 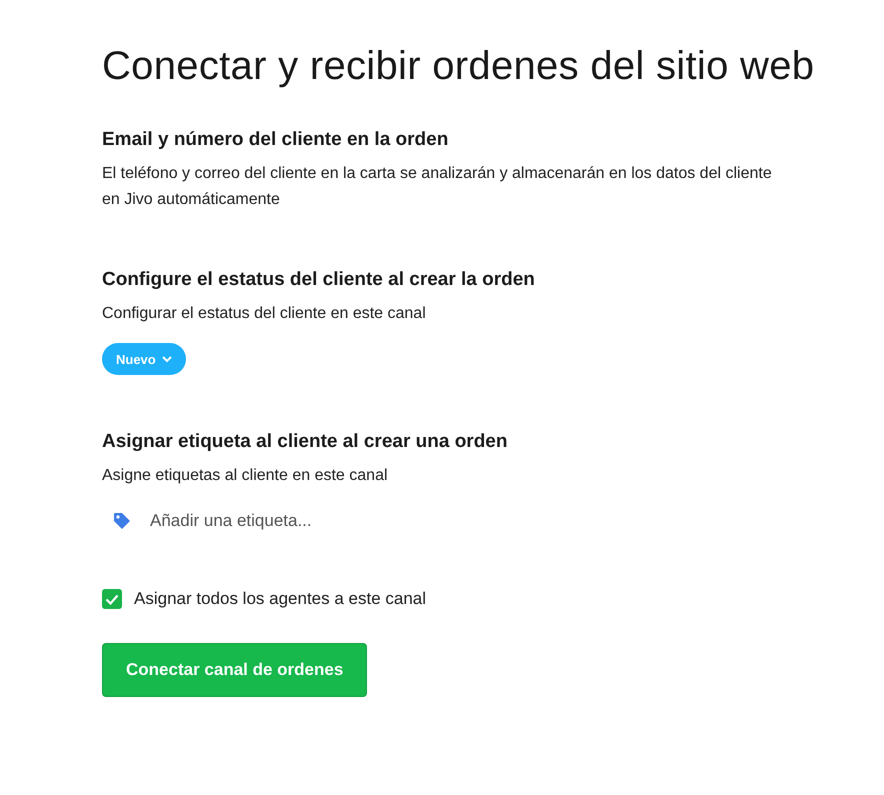 What do you see at coordinates (305, 442) in the screenshot?
I see `section-heading: Asignar etiqueta al cliente al crear una orden` at bounding box center [305, 442].